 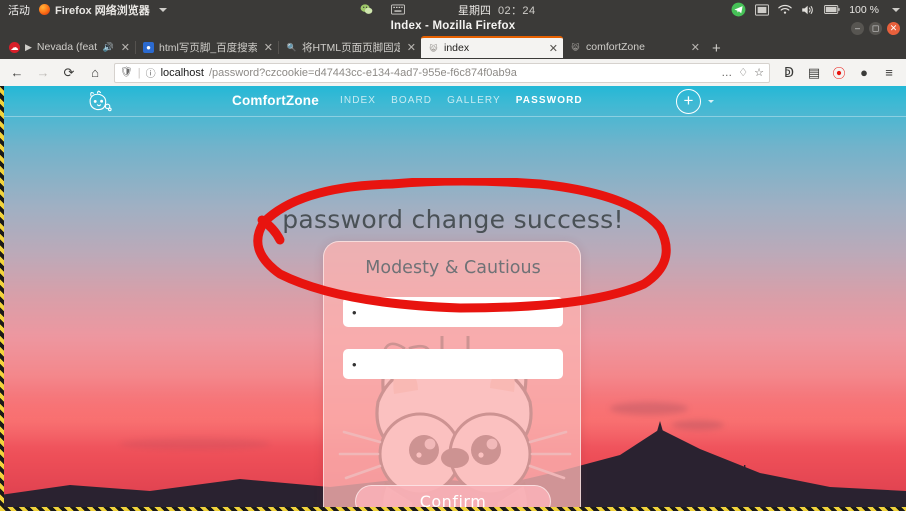 I want to click on minimize-button: –, so click(x=857, y=28).